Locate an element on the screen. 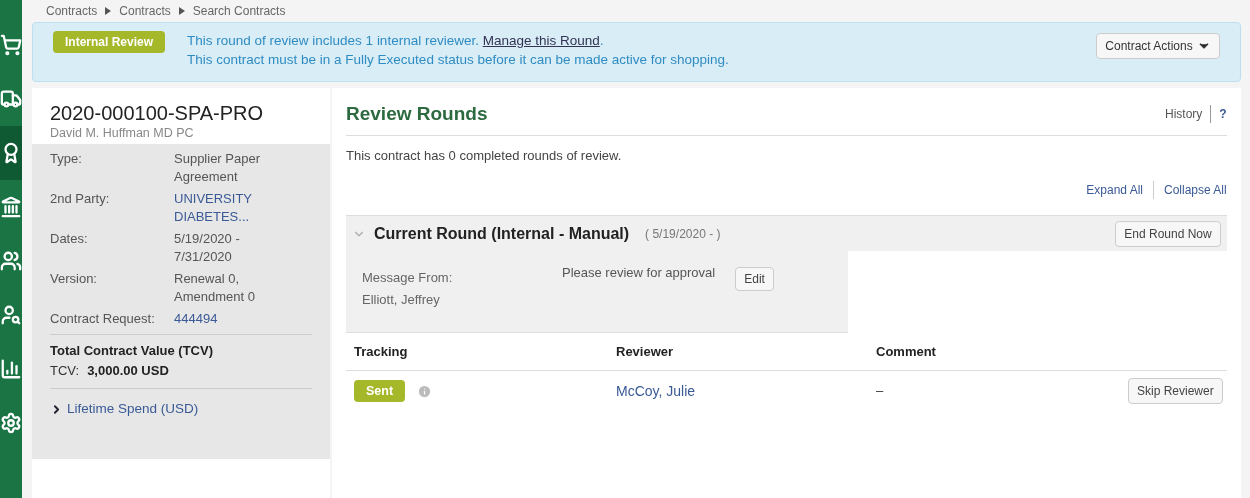 The height and width of the screenshot is (498, 1250). settings-icon is located at coordinates (11, 423).